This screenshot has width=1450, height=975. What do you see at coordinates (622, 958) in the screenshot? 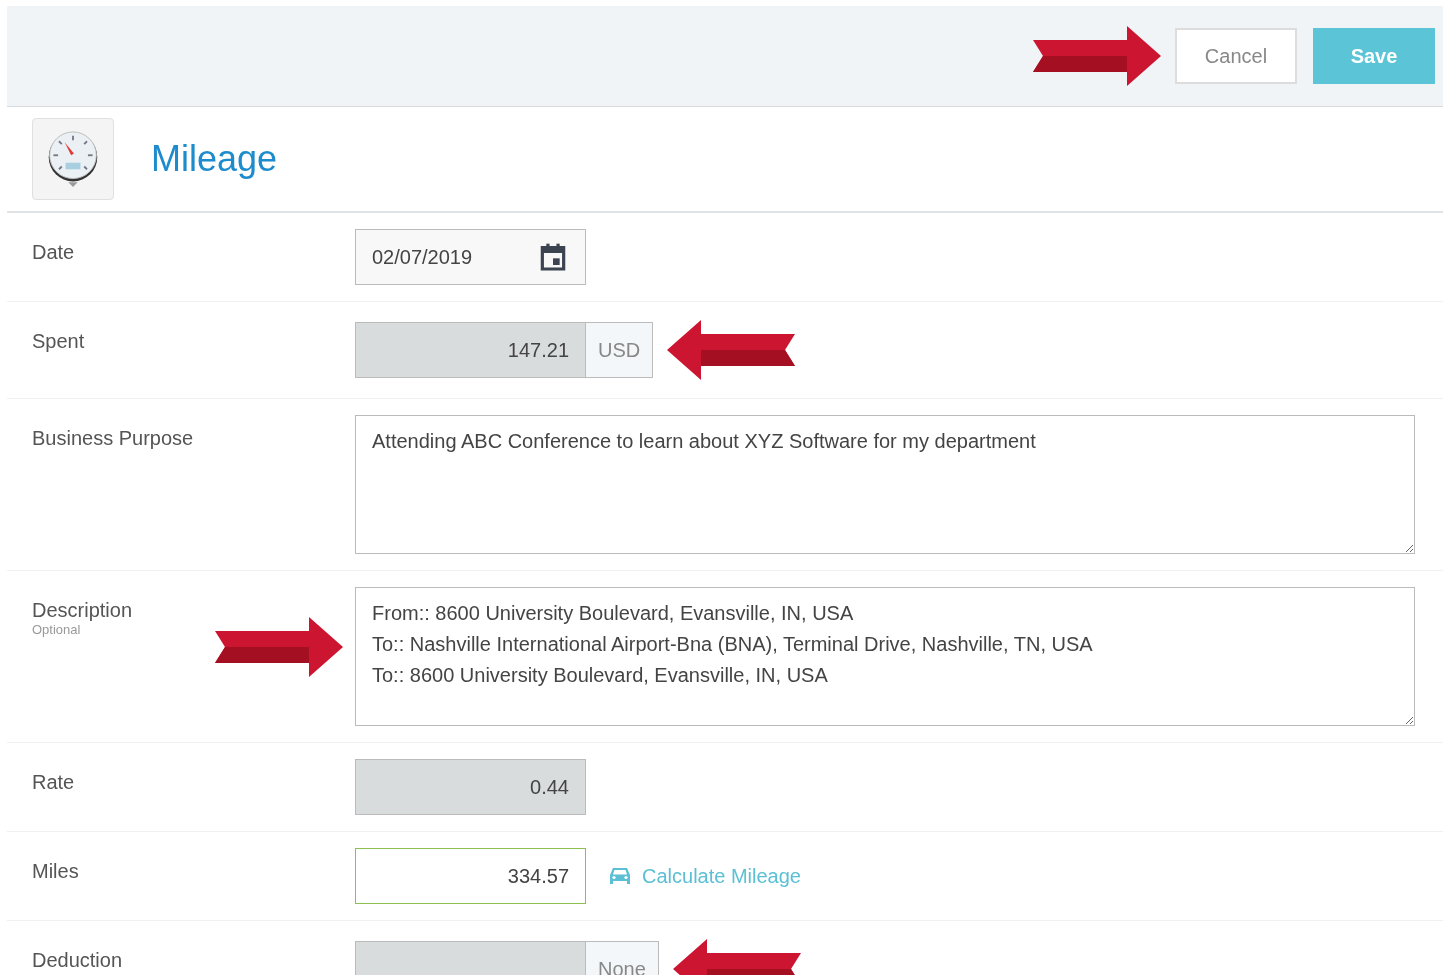
I see `currency-addon: None` at bounding box center [622, 958].